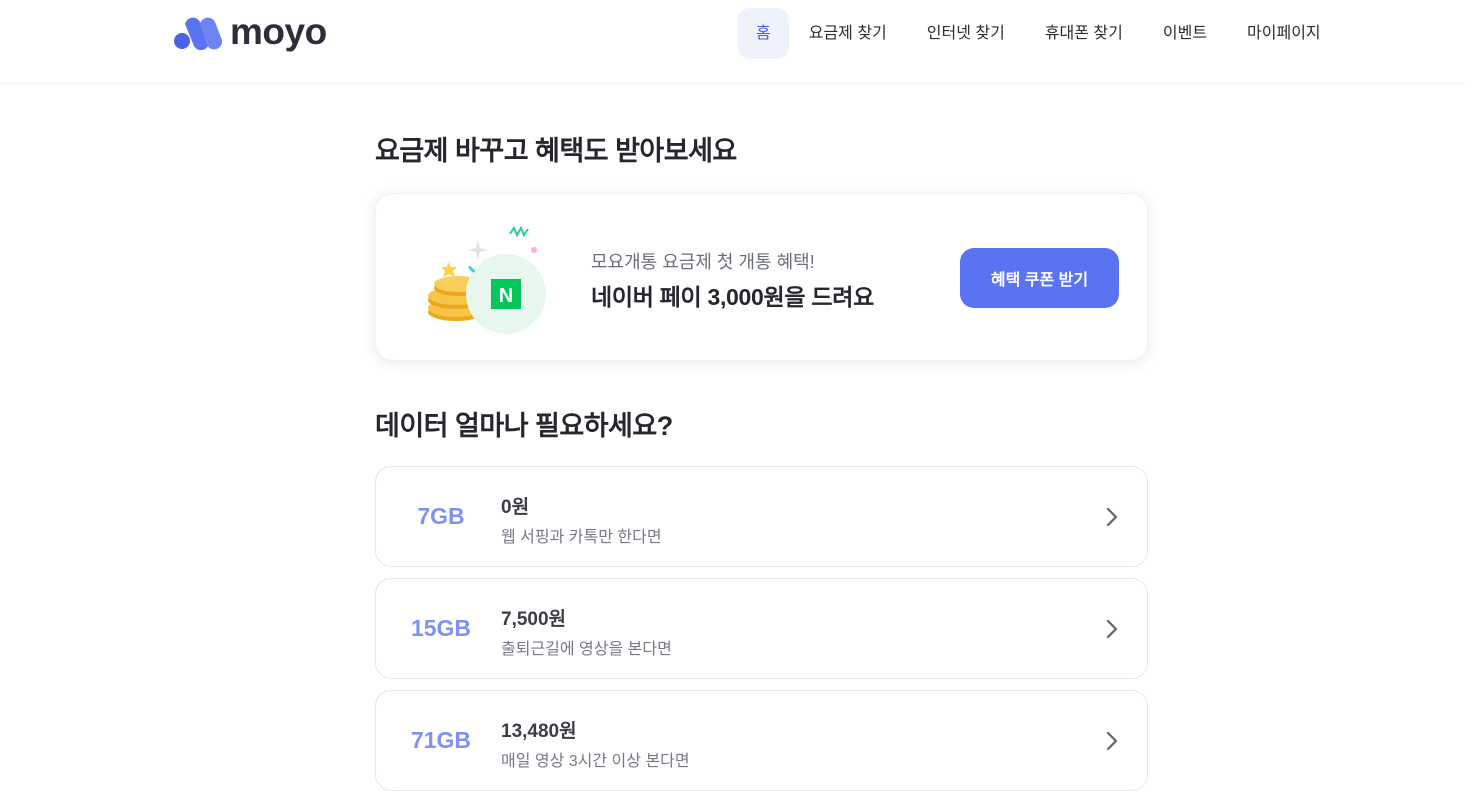 The height and width of the screenshot is (791, 1465). I want to click on nav-mypage: 마이페이지, so click(1284, 33).